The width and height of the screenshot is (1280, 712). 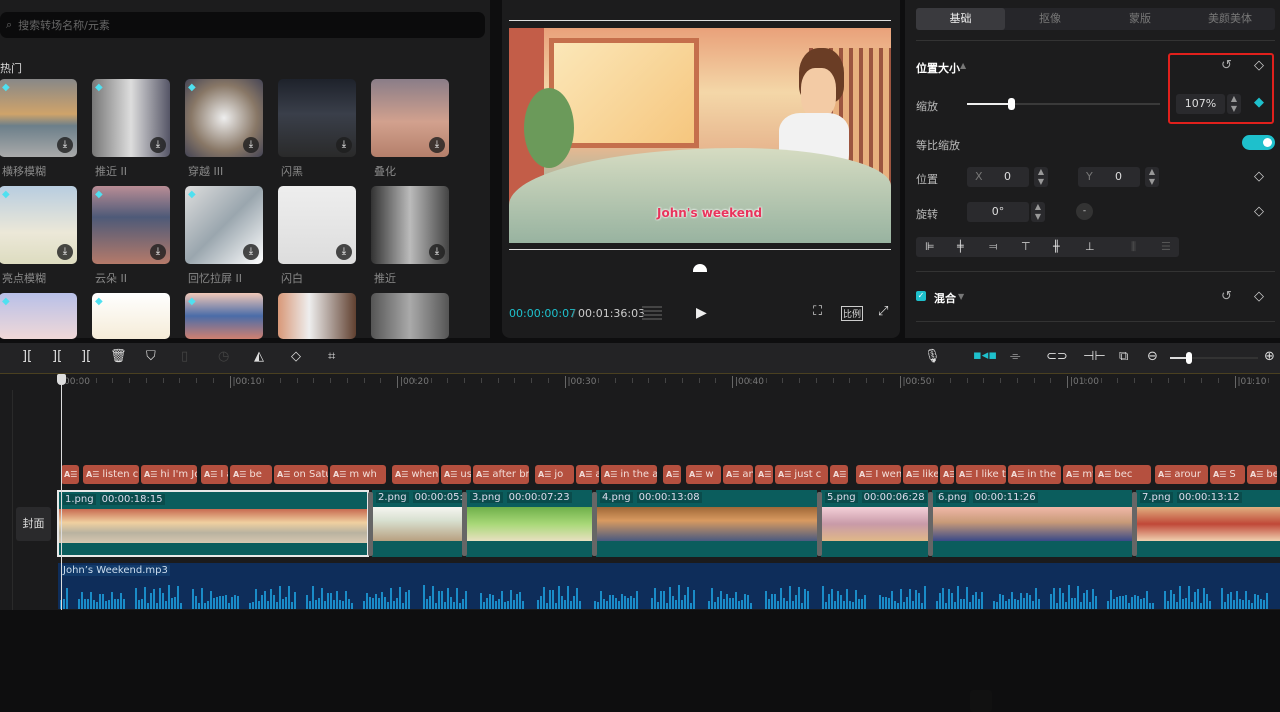 I want to click on position-x-input: X0, so click(x=998, y=177).